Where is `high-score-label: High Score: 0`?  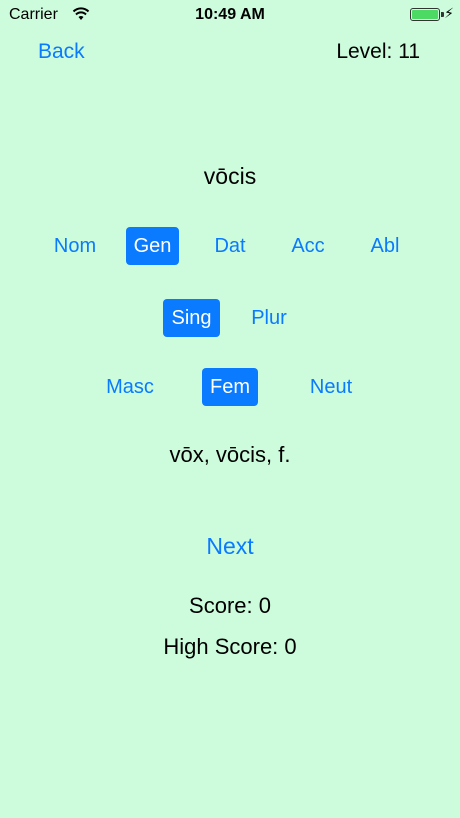 high-score-label: High Score: 0 is located at coordinates (230, 646).